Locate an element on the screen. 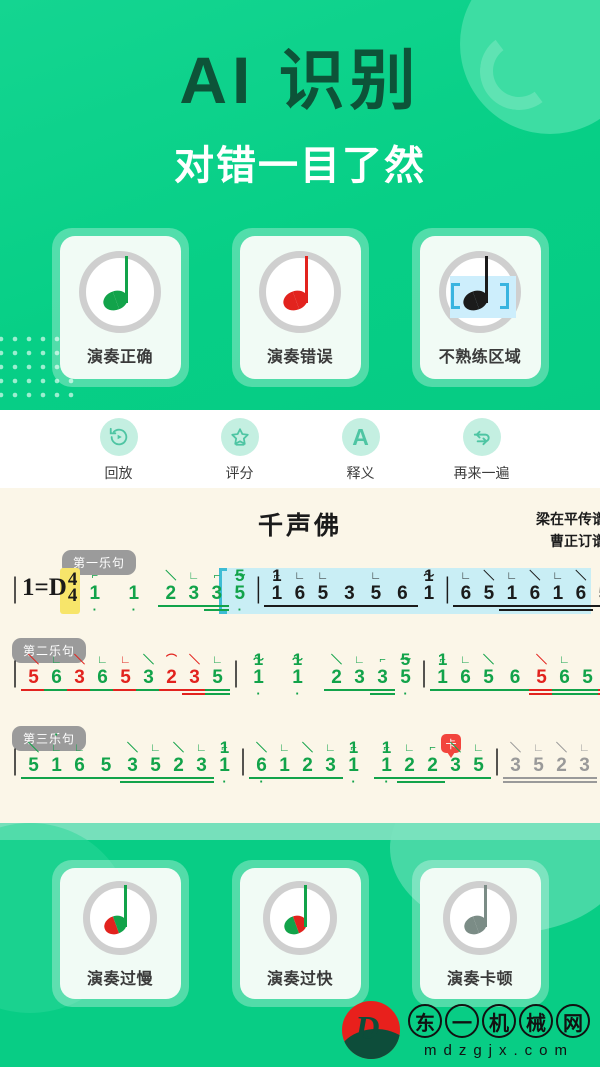 The width and height of the screenshot is (600, 1067). toolbar-item-score: 评分 is located at coordinates (240, 450).